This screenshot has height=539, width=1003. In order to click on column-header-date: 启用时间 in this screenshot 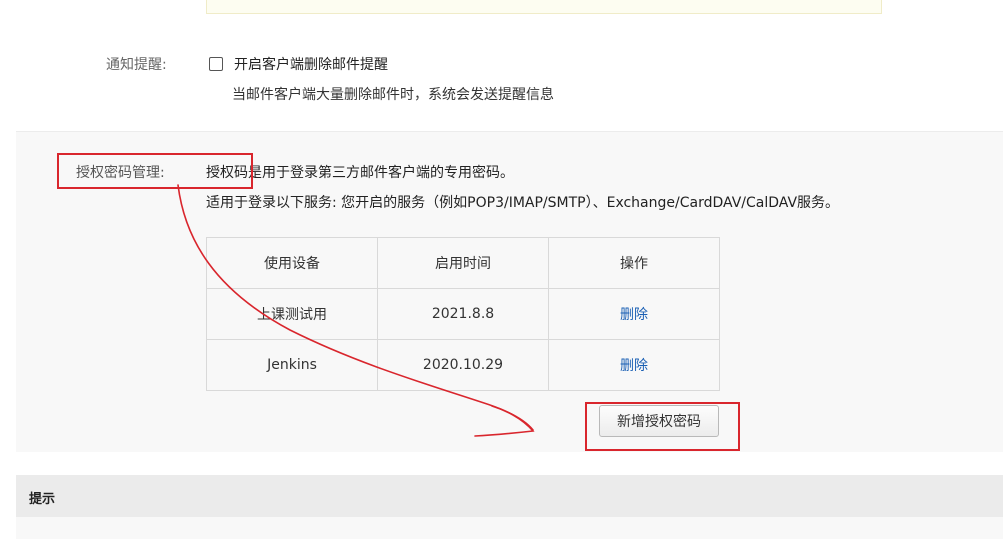, I will do `click(463, 263)`.